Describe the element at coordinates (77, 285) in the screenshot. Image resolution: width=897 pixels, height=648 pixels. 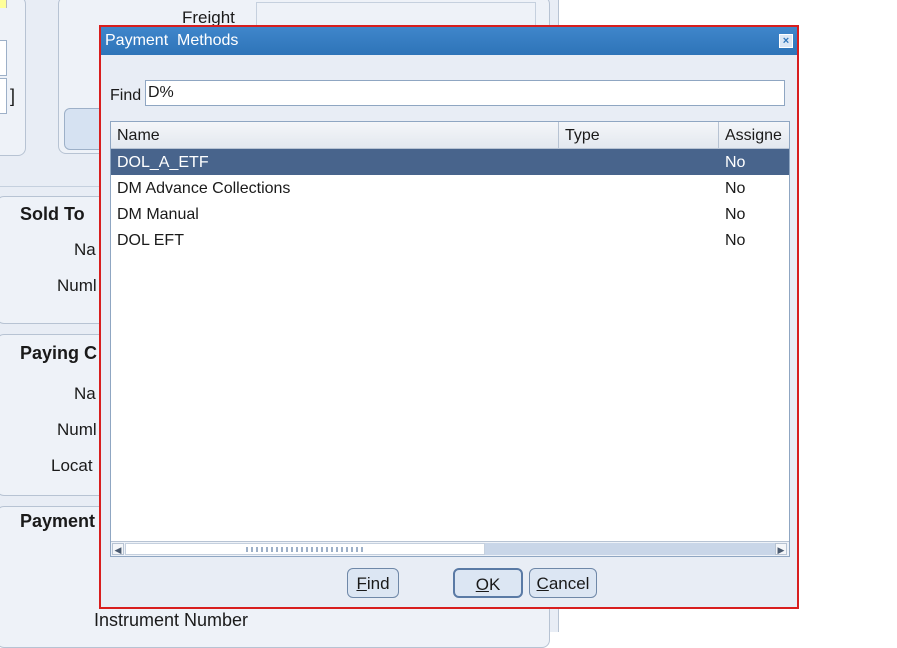
I see `sold-to-number-label: Numl` at that location.